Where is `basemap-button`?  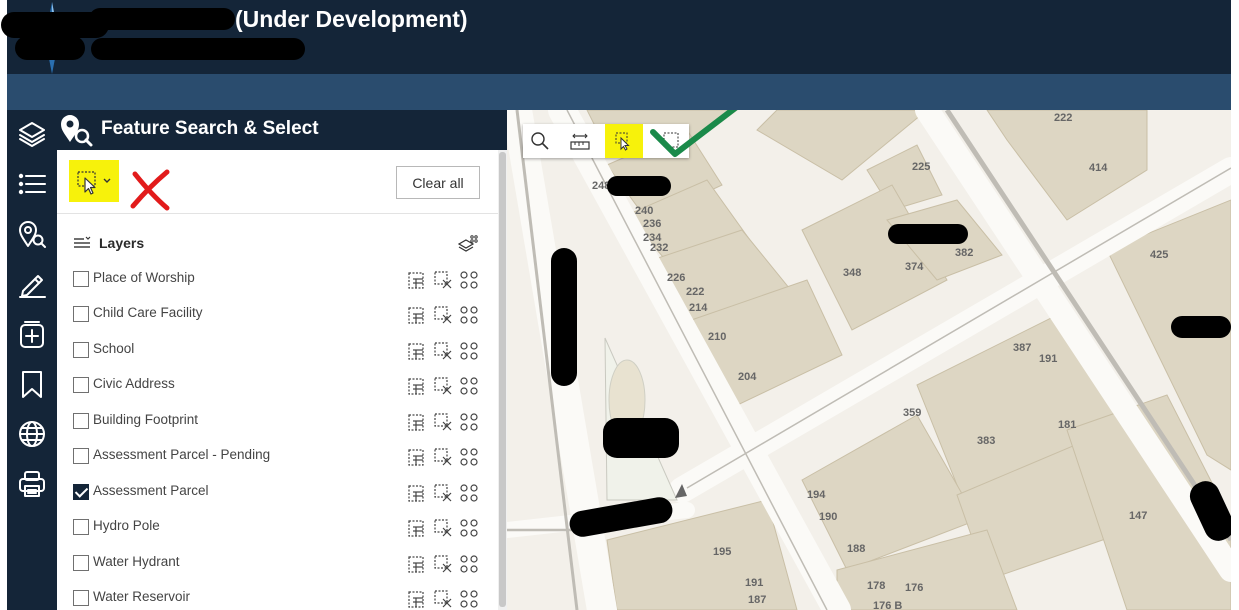 basemap-button is located at coordinates (32, 434).